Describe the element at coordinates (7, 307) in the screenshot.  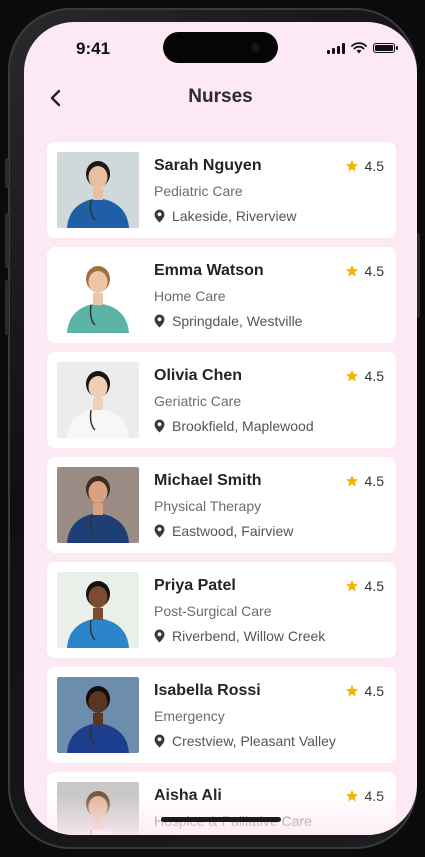
I see `volume-down-button` at that location.